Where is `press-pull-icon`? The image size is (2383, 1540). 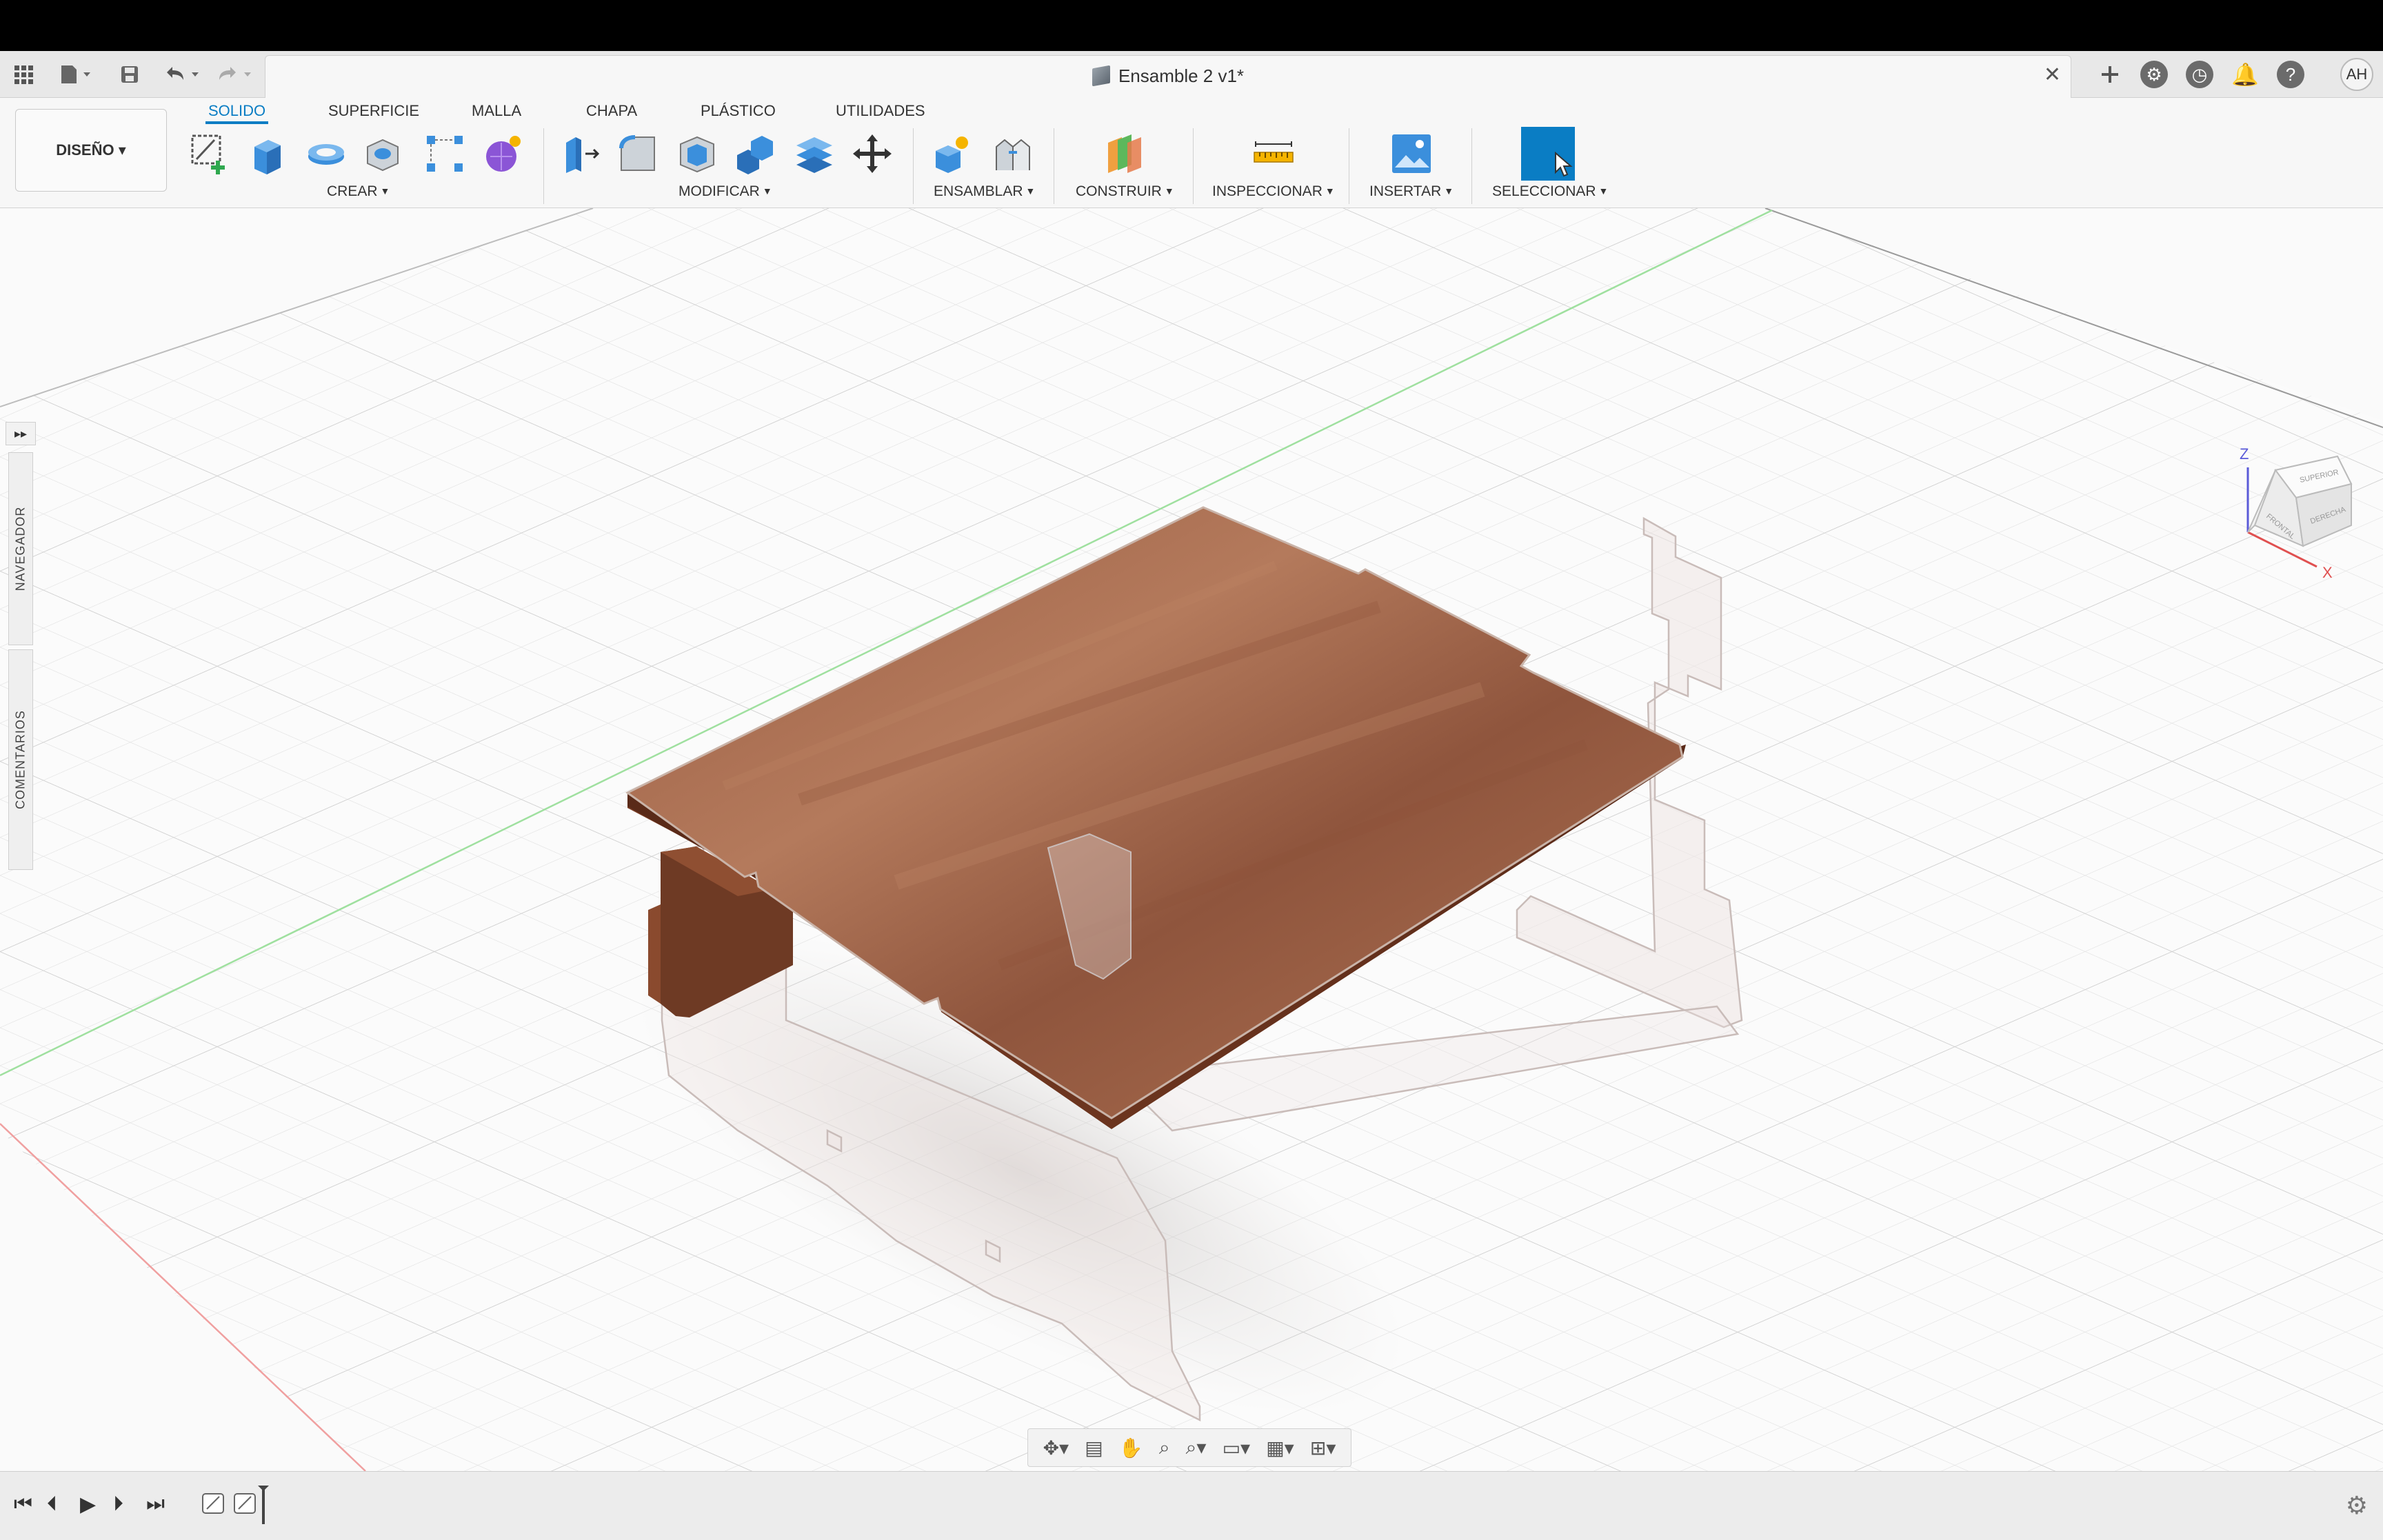
press-pull-icon is located at coordinates (580, 154).